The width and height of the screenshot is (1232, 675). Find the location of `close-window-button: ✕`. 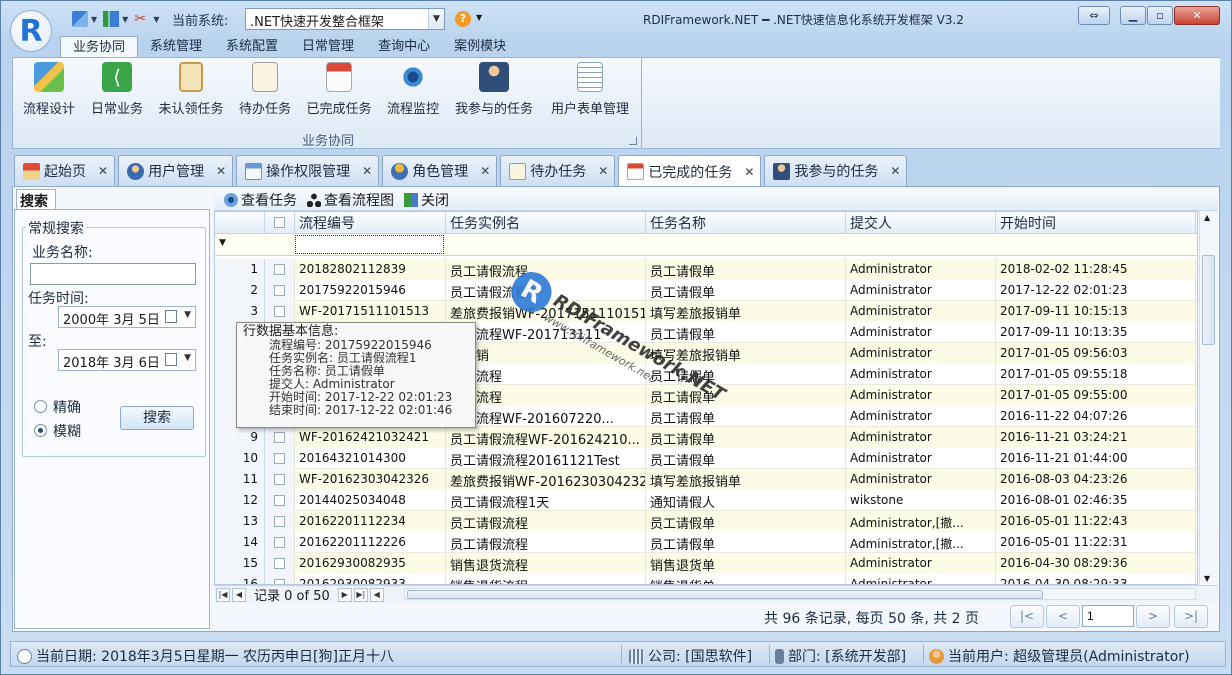

close-window-button: ✕ is located at coordinates (1197, 15).